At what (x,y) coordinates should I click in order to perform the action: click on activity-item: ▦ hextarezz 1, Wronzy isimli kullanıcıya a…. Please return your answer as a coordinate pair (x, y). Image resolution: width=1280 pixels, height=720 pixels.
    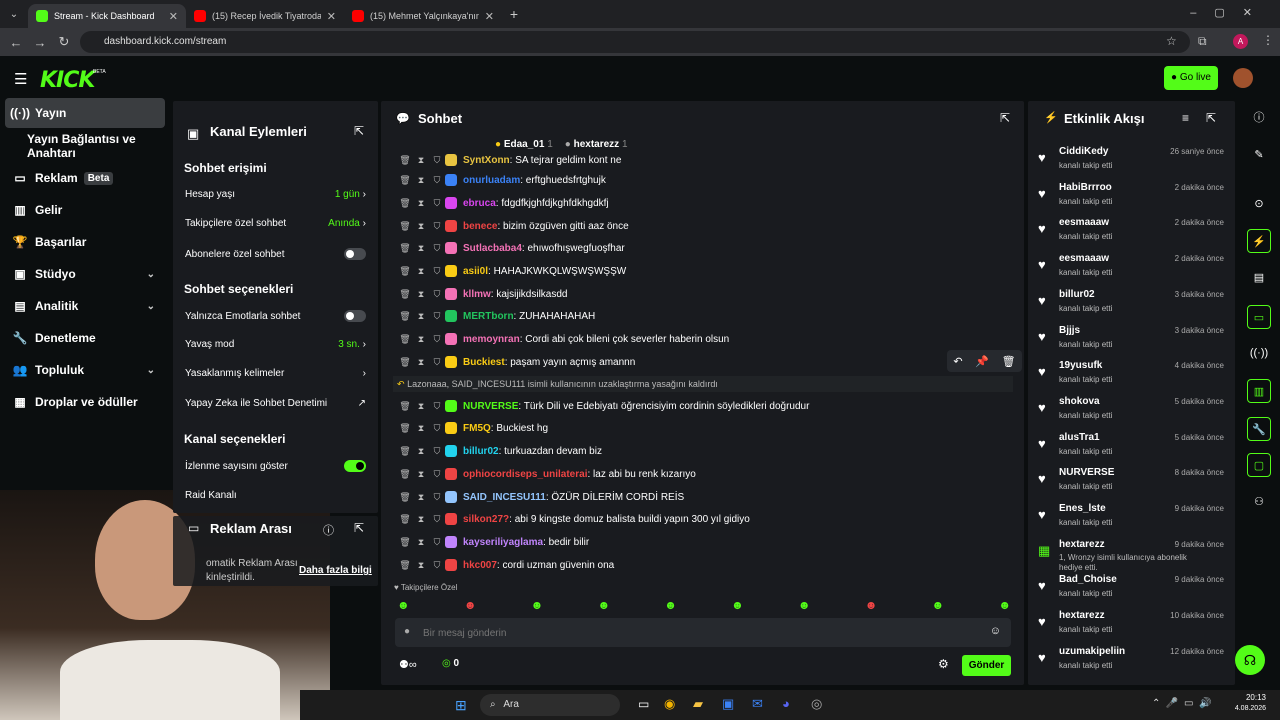
    Looking at the image, I should click on (1131, 555).